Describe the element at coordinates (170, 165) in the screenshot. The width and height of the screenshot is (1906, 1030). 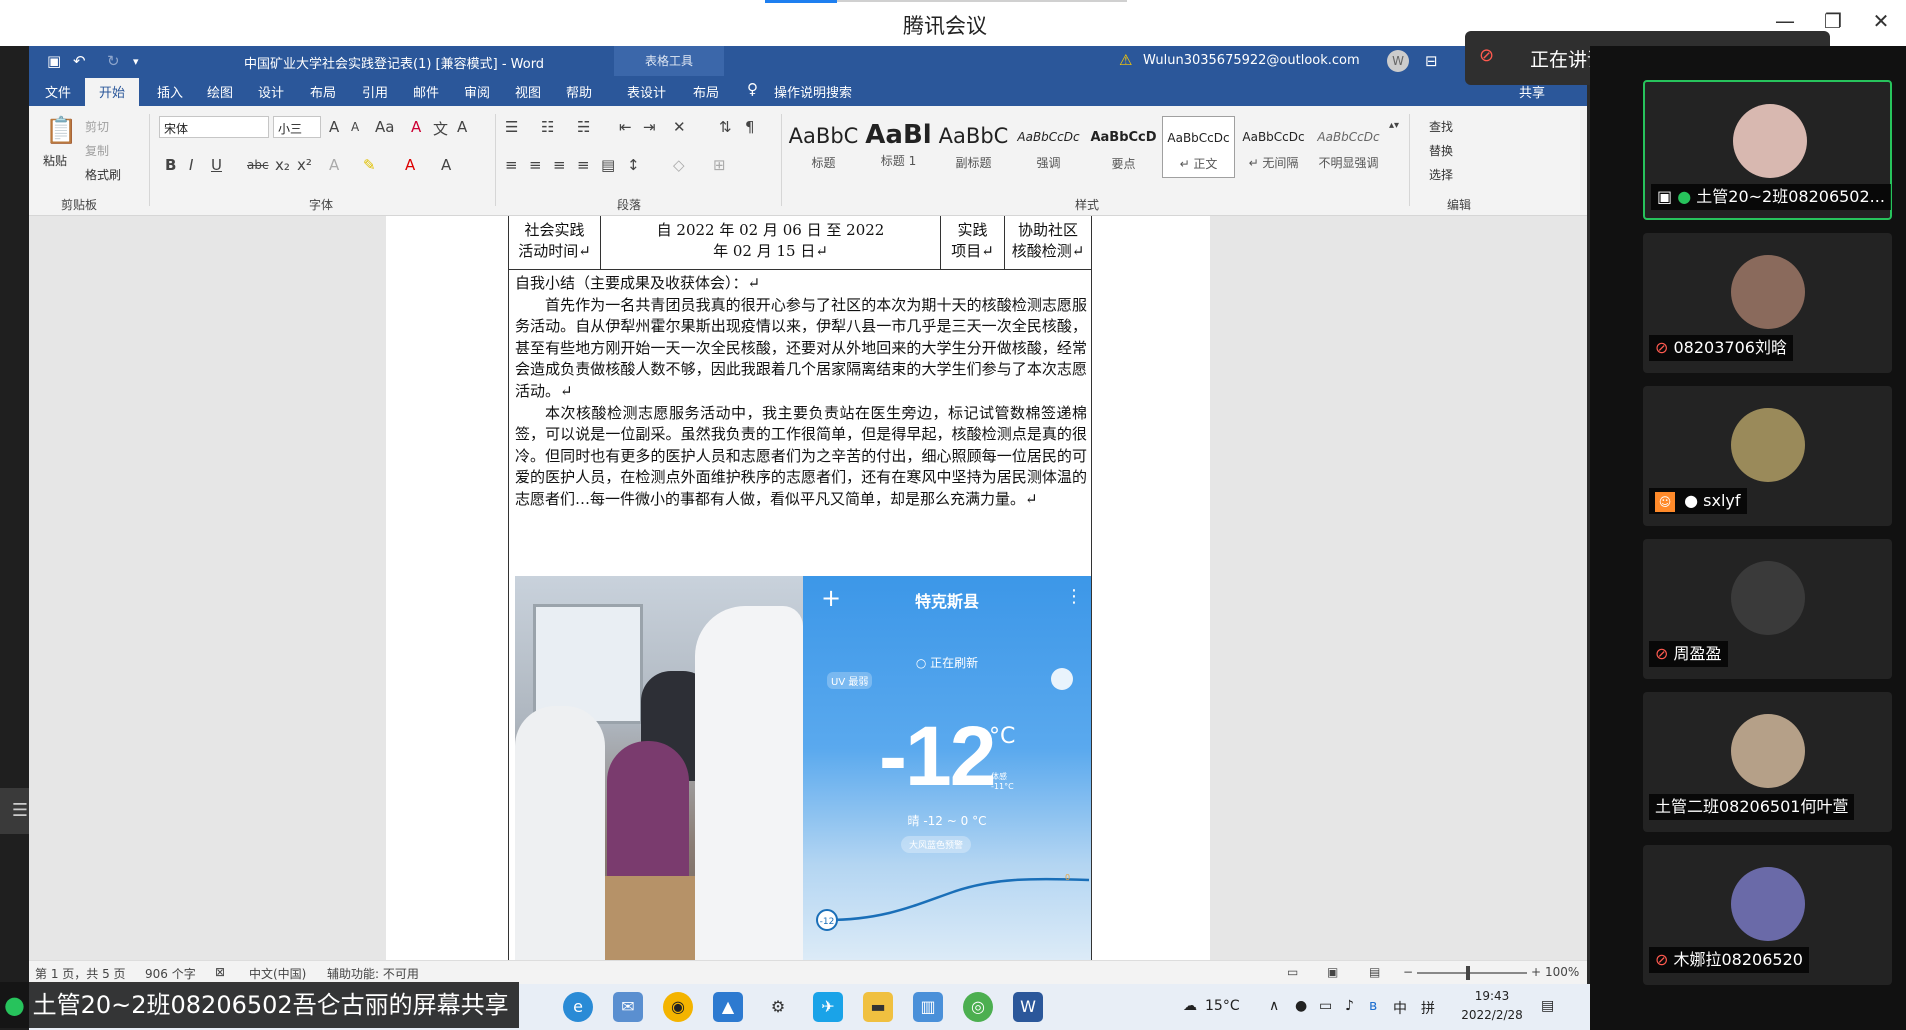
I see `bold-icon: B` at that location.